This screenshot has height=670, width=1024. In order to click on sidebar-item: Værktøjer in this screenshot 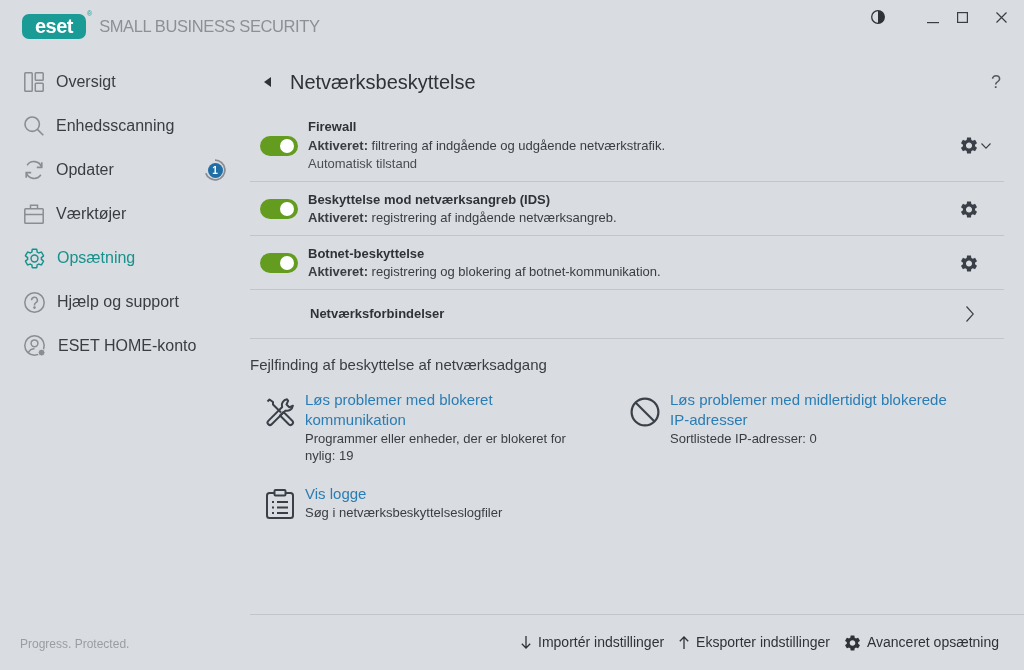, I will do `click(125, 214)`.